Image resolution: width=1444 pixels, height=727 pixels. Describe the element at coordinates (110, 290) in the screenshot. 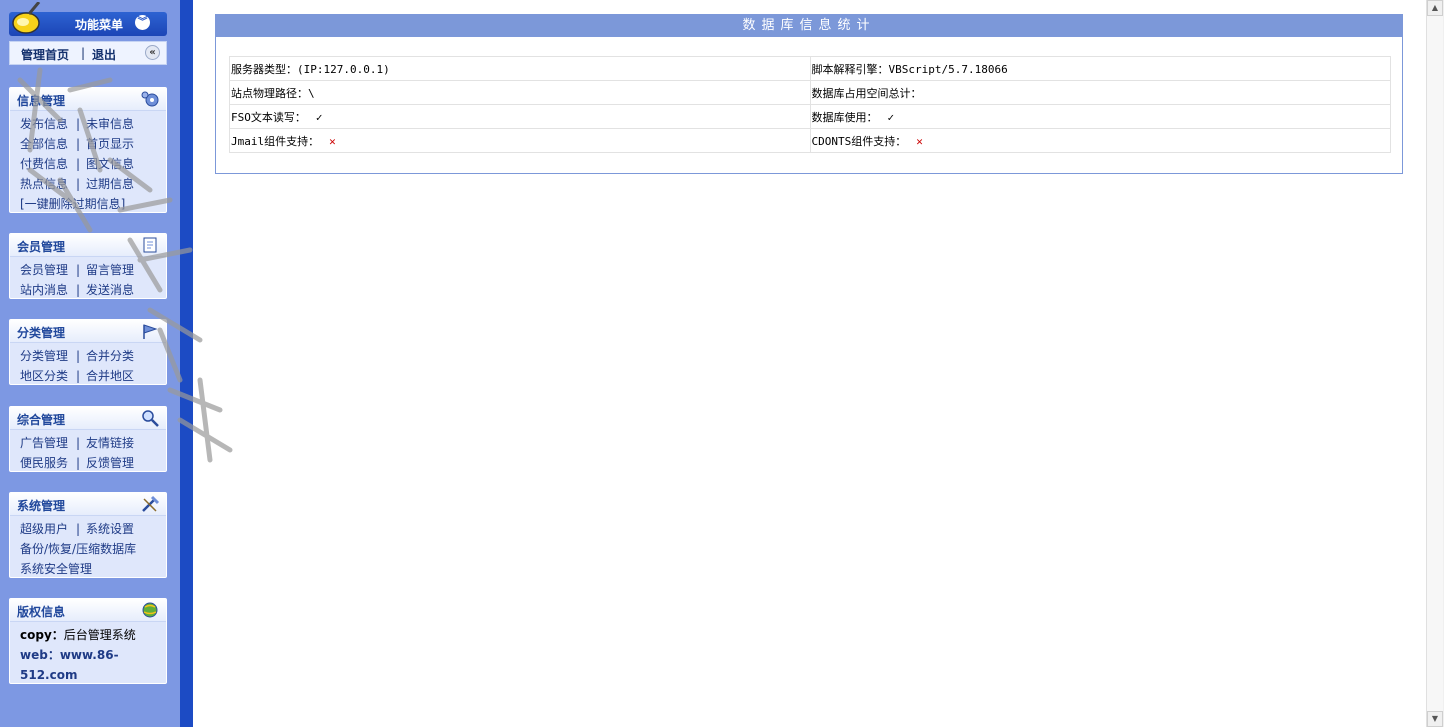

I see `send-message-link: 发送消息` at that location.